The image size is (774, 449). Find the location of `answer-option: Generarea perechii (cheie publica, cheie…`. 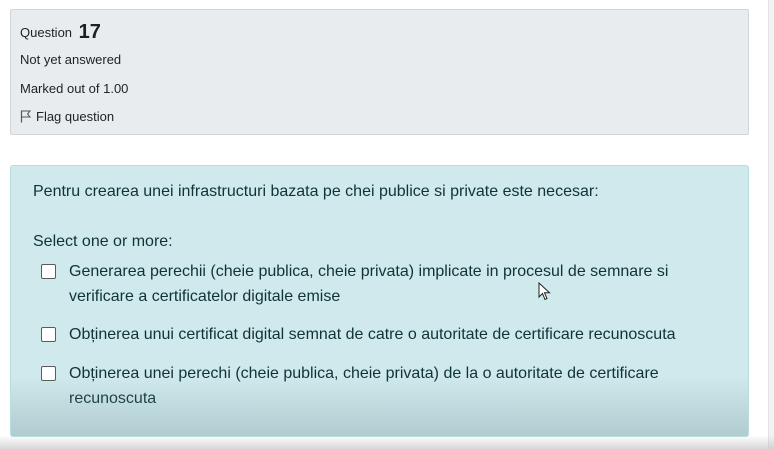

answer-option: Generarea perechii (cheie publica, cheie… is located at coordinates (381, 284).